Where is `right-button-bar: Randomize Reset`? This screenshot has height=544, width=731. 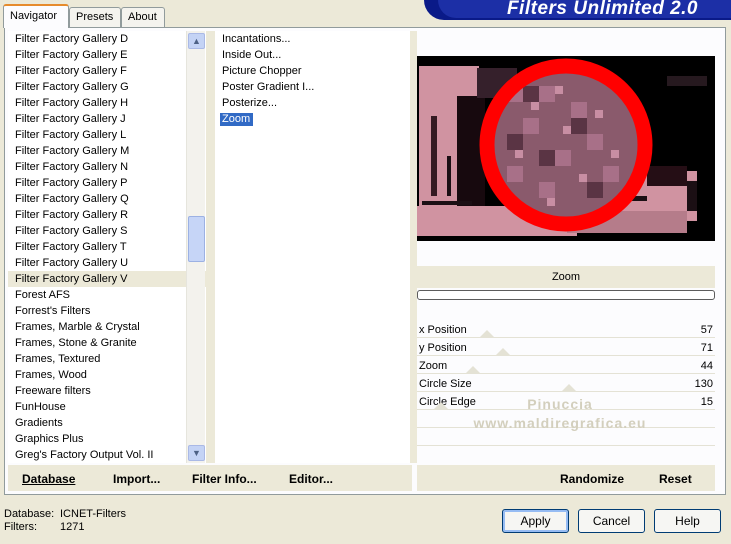
right-button-bar: Randomize Reset is located at coordinates (566, 478).